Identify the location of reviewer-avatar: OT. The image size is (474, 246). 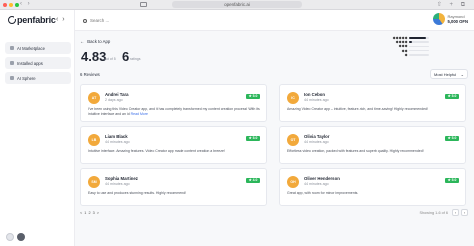
(293, 140).